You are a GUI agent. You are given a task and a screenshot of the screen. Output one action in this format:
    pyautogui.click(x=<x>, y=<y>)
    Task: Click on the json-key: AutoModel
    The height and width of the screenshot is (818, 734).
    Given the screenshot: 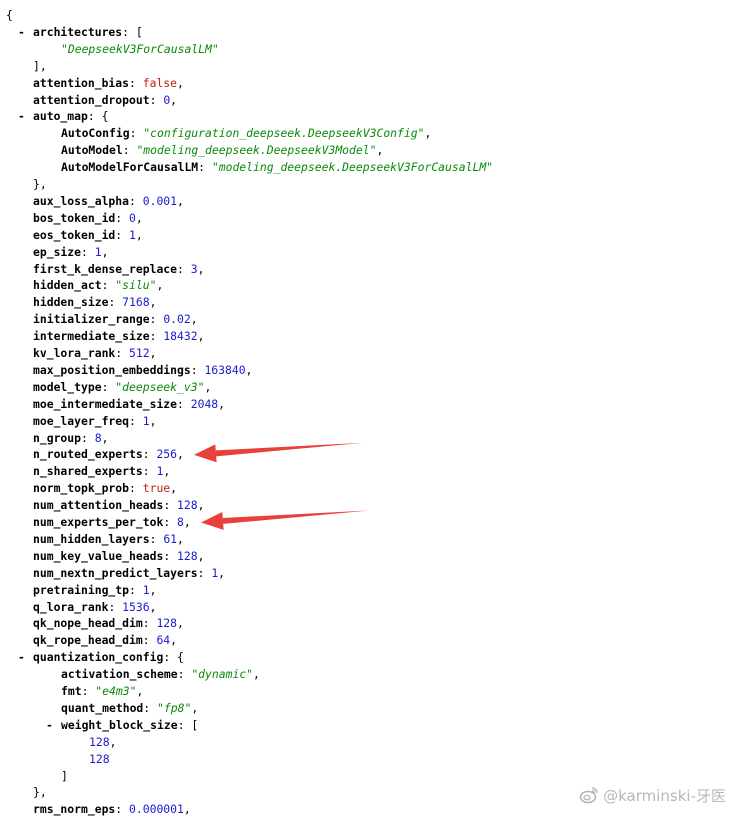 What is the action you would take?
    pyautogui.click(x=92, y=150)
    